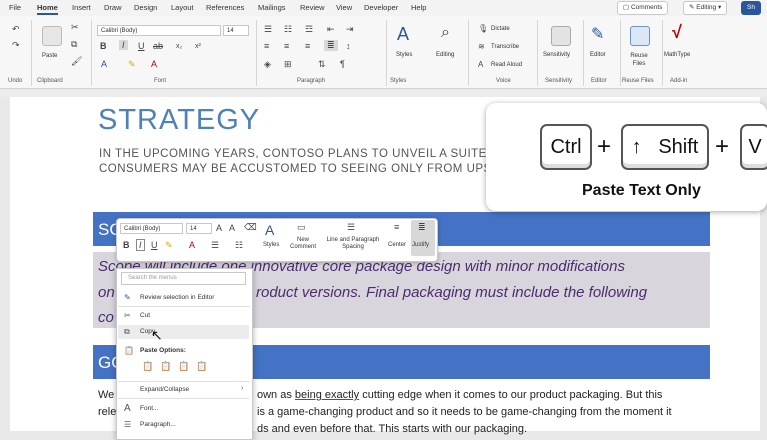  Describe the element at coordinates (159, 30) in the screenshot. I see `font-name-select: Calibri (Body)` at that location.